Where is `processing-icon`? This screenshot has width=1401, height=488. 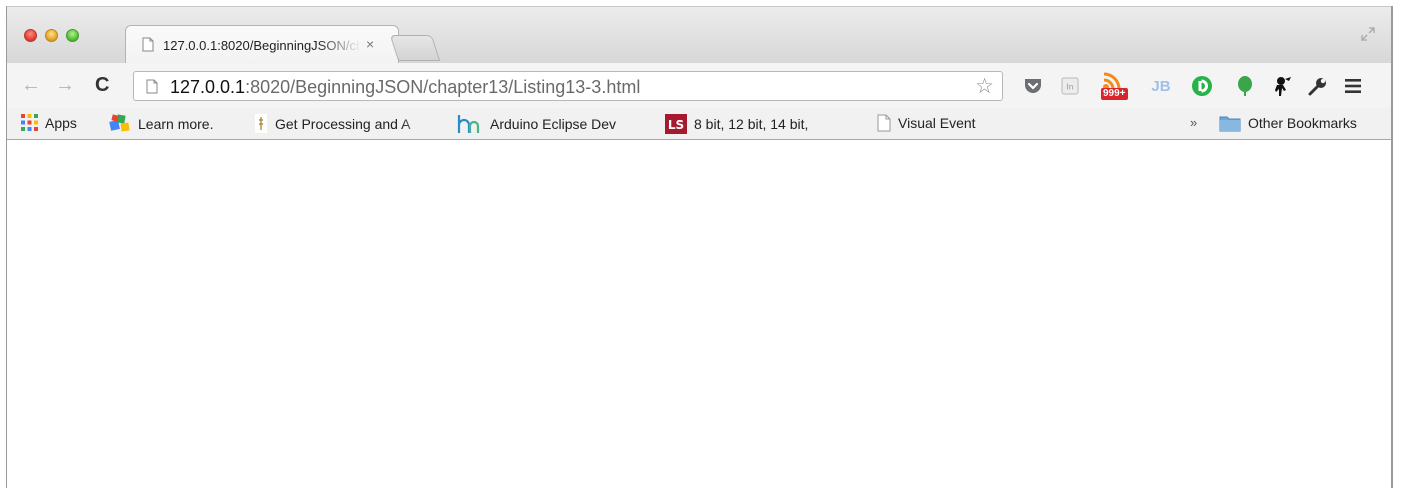
processing-icon is located at coordinates (261, 123).